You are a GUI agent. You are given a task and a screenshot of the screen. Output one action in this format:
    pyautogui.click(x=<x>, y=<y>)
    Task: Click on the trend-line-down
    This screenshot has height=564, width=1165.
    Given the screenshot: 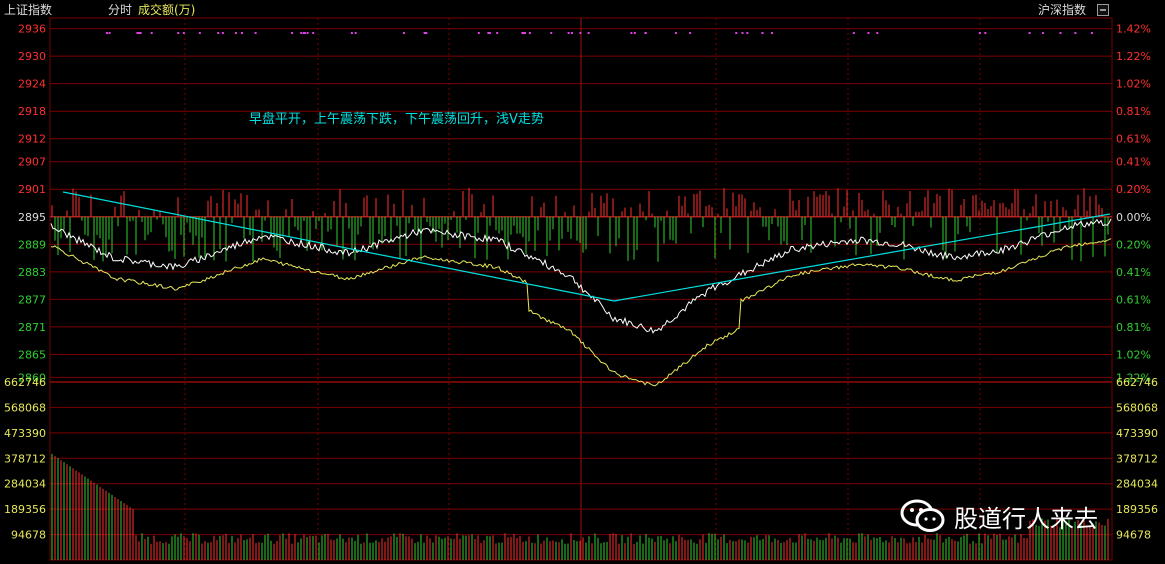 What is the action you would take?
    pyautogui.click(x=338, y=246)
    